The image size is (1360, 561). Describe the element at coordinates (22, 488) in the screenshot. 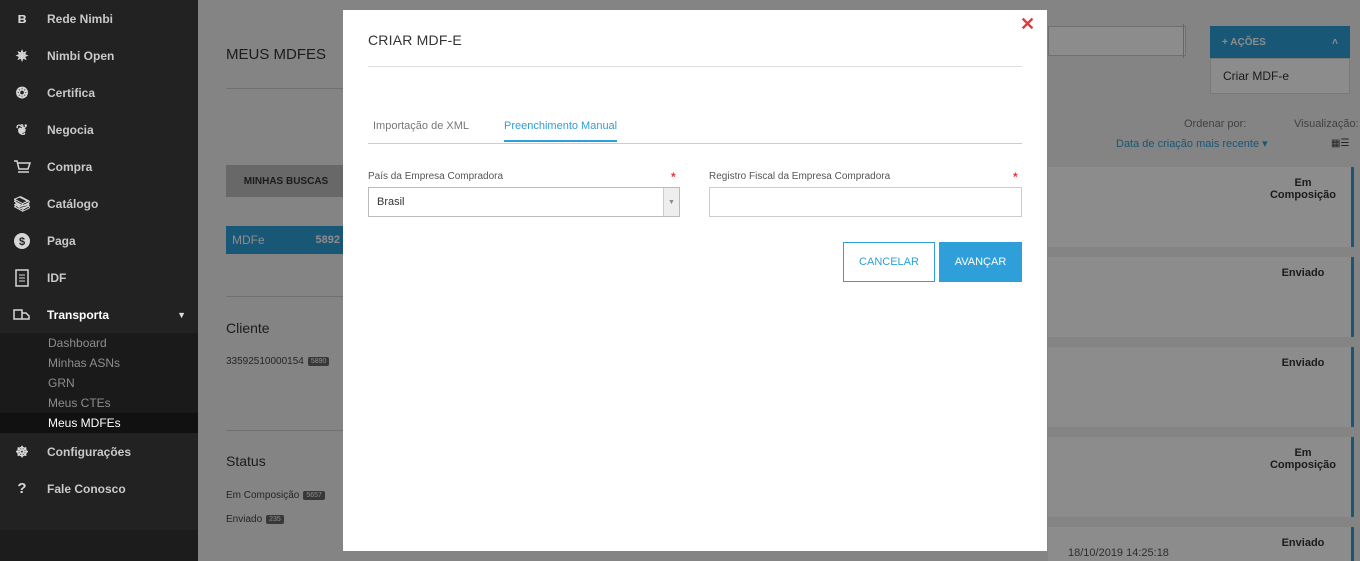

I see `help-icon: ?` at that location.